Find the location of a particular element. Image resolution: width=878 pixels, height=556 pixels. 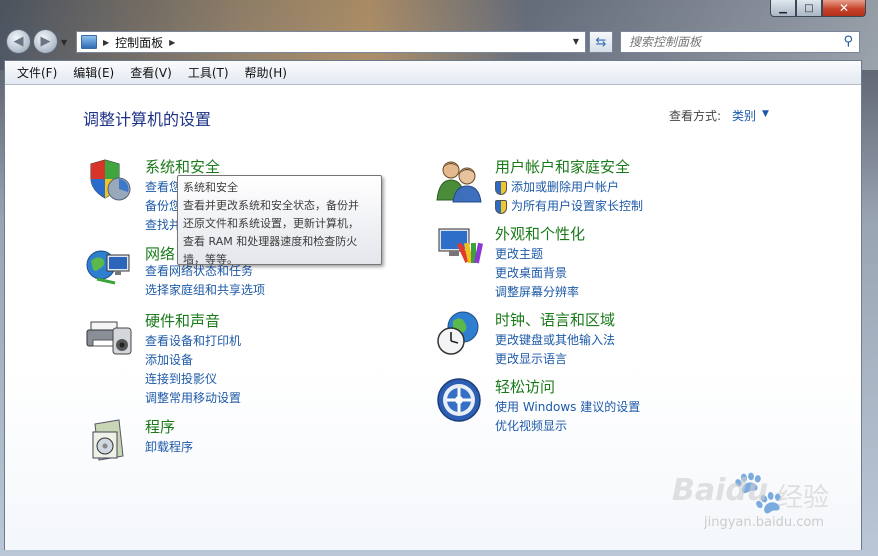

close-button: ✕ is located at coordinates (844, 8).